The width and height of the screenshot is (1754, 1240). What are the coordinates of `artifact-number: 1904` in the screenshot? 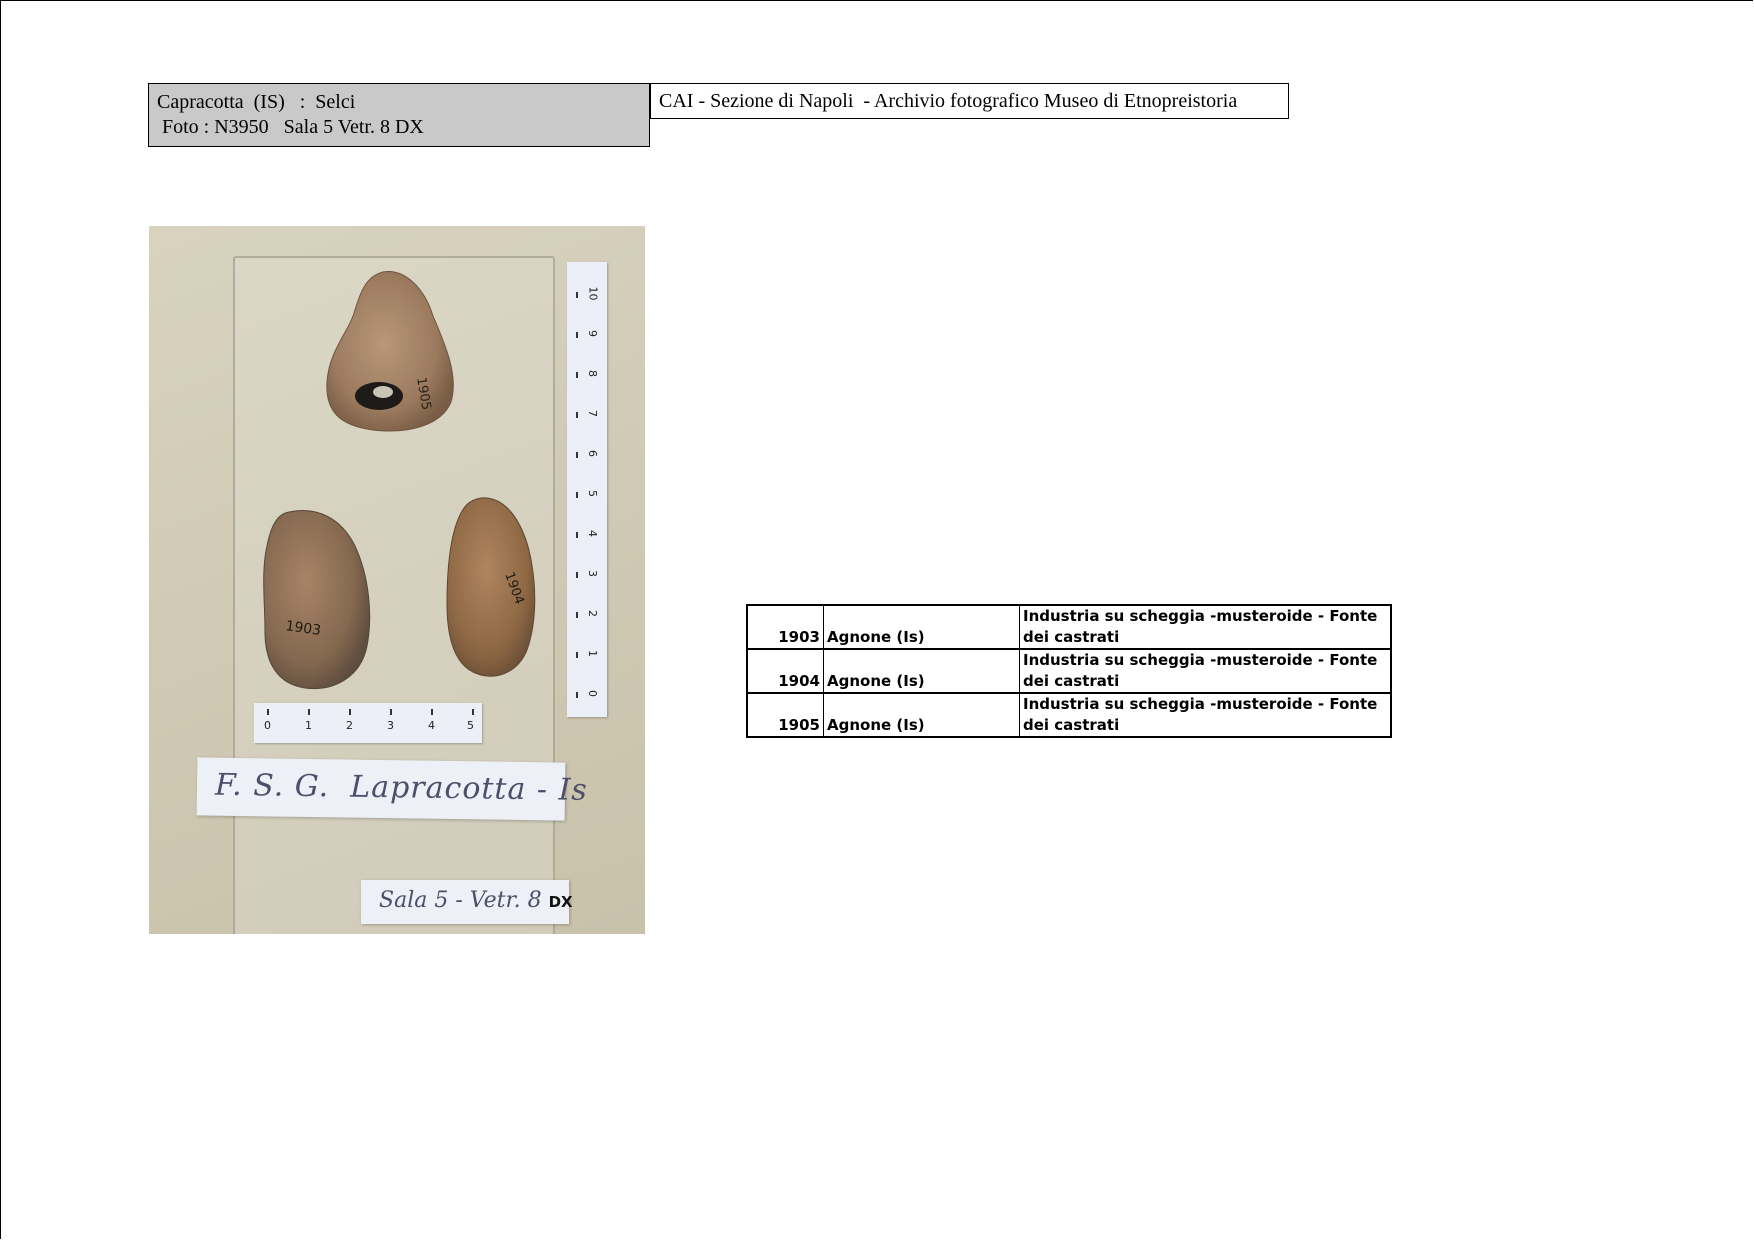 It's located at (785, 671).